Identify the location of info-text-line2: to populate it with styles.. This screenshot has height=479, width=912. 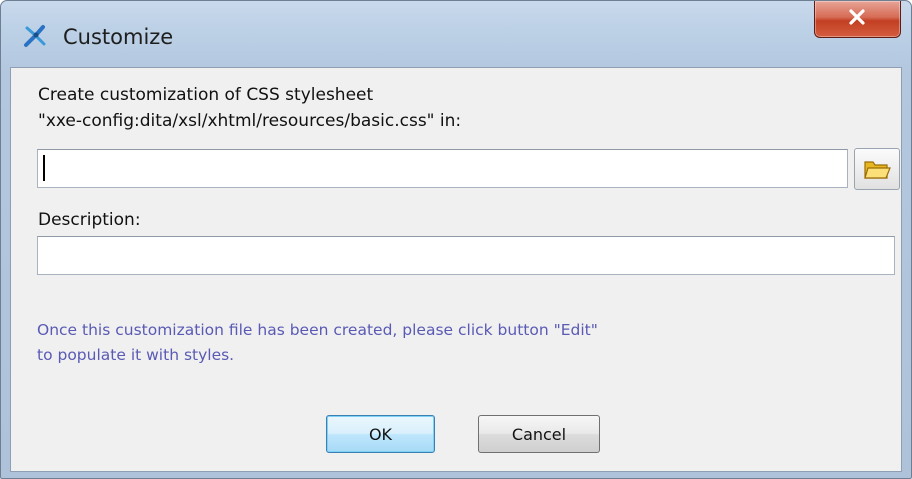
(136, 355).